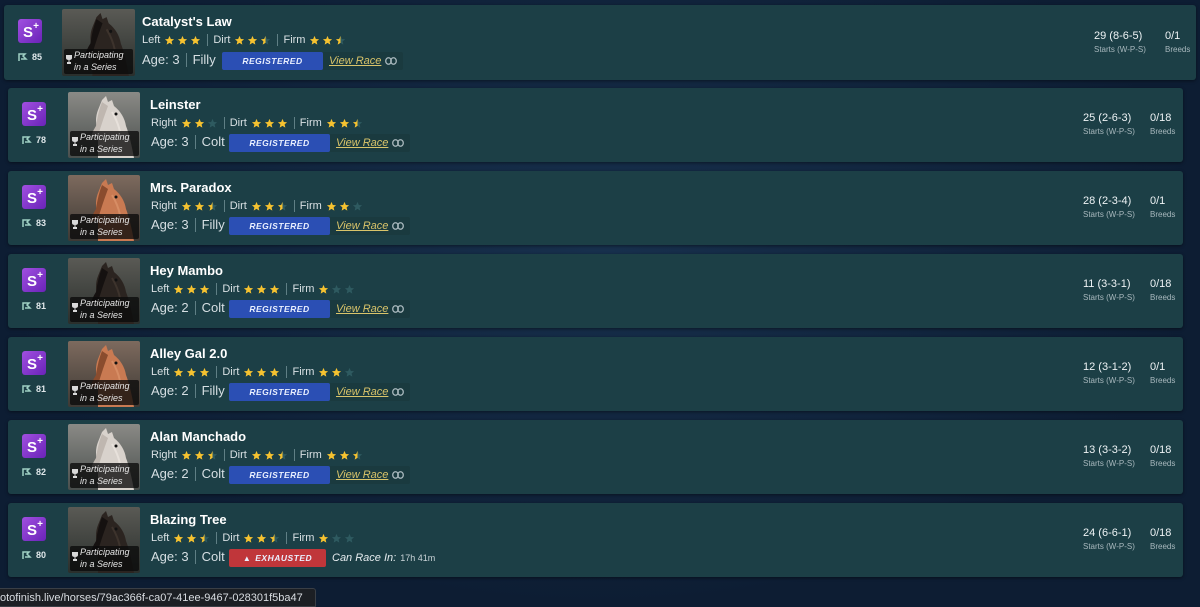 This screenshot has width=1200, height=607. What do you see at coordinates (34, 555) in the screenshot?
I see `rating-badge: 80` at bounding box center [34, 555].